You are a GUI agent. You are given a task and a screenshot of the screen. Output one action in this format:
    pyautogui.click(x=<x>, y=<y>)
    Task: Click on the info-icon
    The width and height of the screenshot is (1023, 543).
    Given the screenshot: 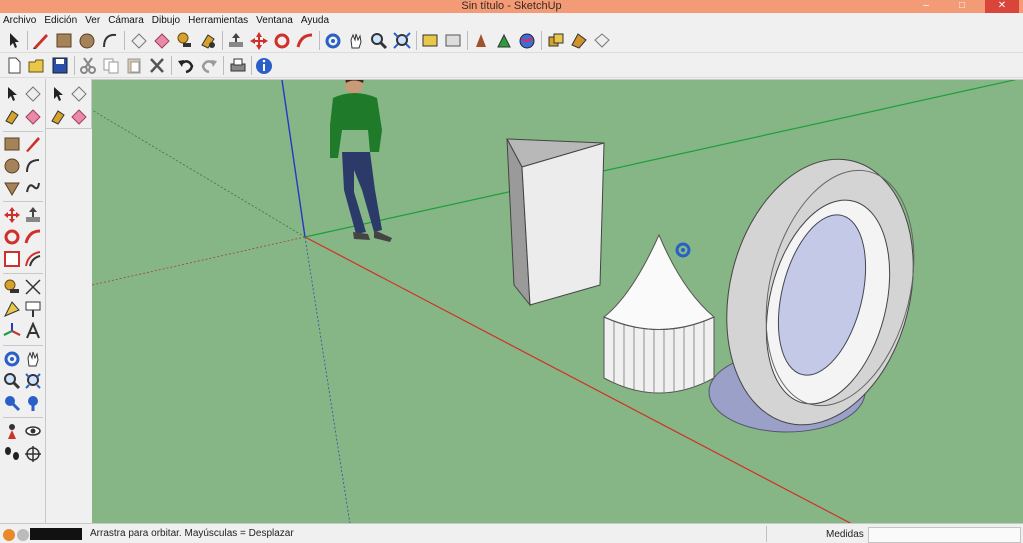 What is the action you would take?
    pyautogui.click(x=264, y=65)
    